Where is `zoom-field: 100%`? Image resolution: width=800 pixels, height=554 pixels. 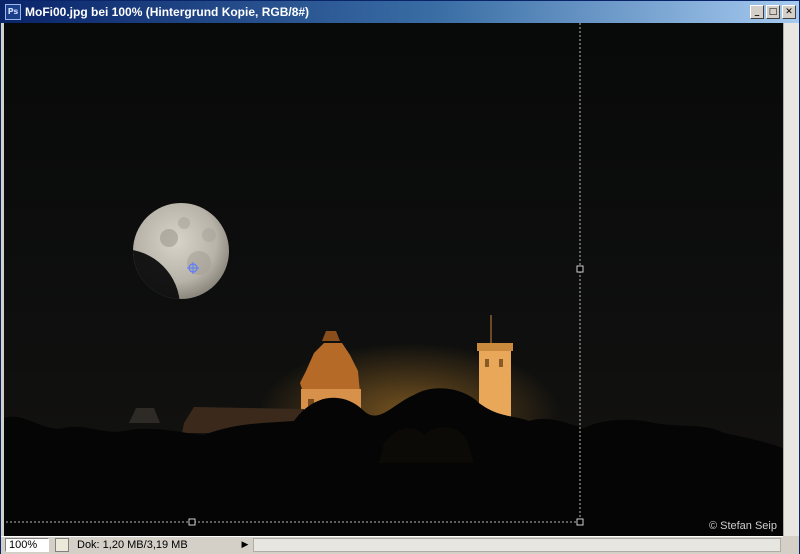 zoom-field: 100% is located at coordinates (27, 545).